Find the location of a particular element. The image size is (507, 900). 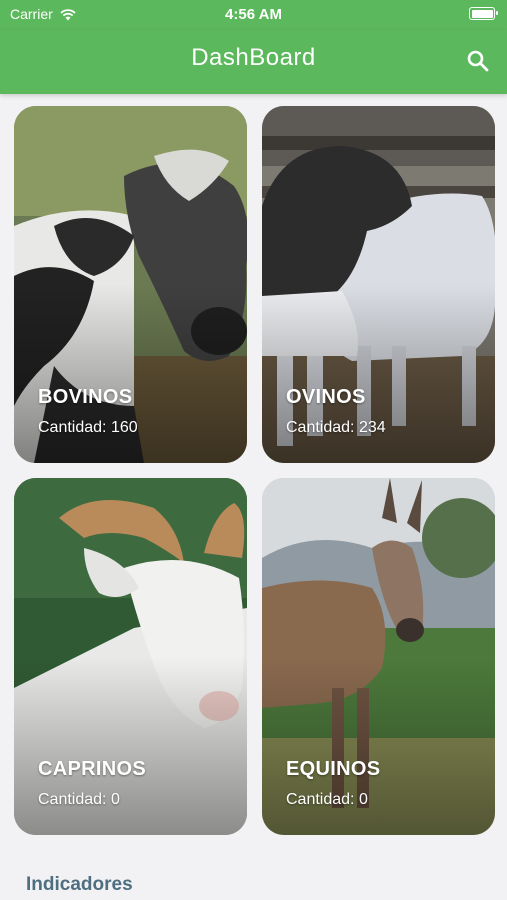

page-title: DashBoard is located at coordinates (253, 57).